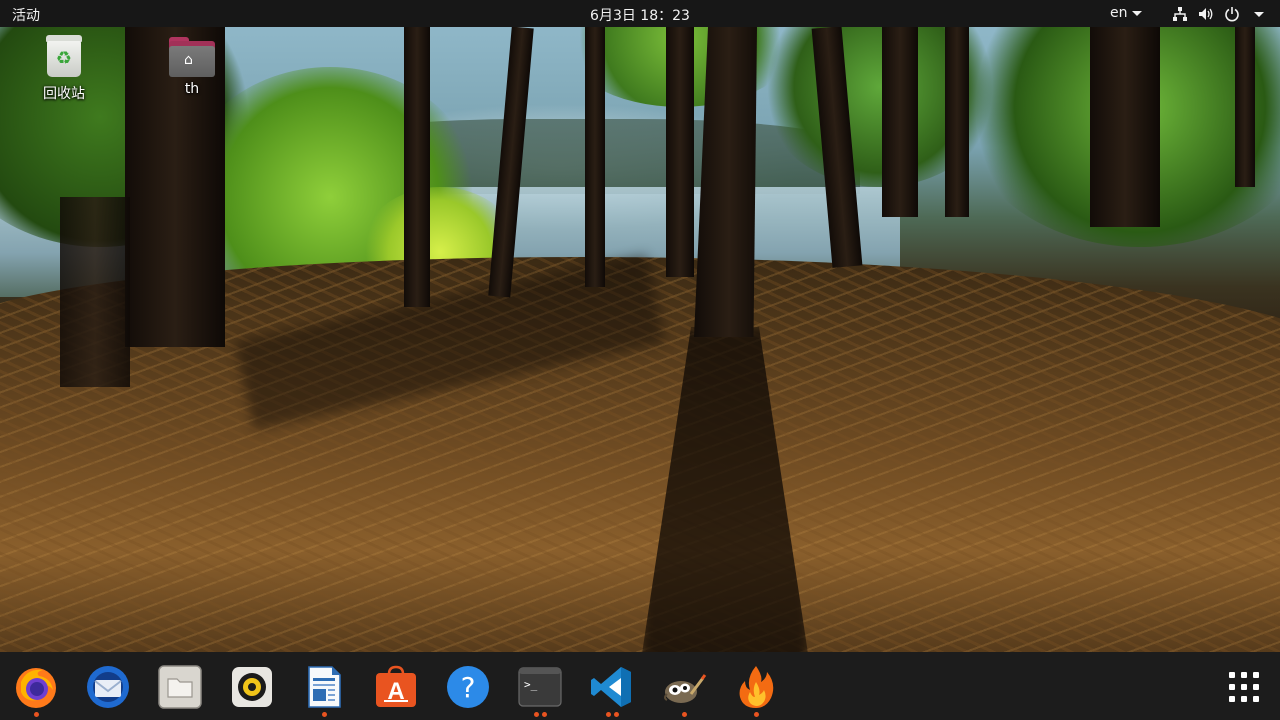 The height and width of the screenshot is (720, 1280). Describe the element at coordinates (1180, 14) in the screenshot. I see `network-icon` at that location.